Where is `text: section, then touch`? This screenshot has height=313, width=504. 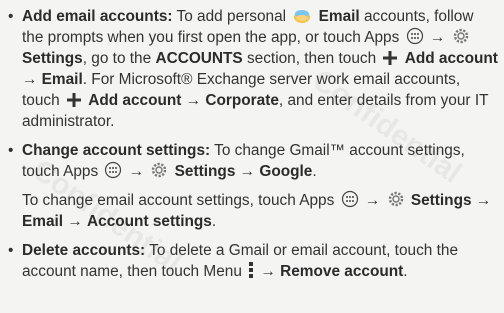
text: section, then touch is located at coordinates (311, 58).